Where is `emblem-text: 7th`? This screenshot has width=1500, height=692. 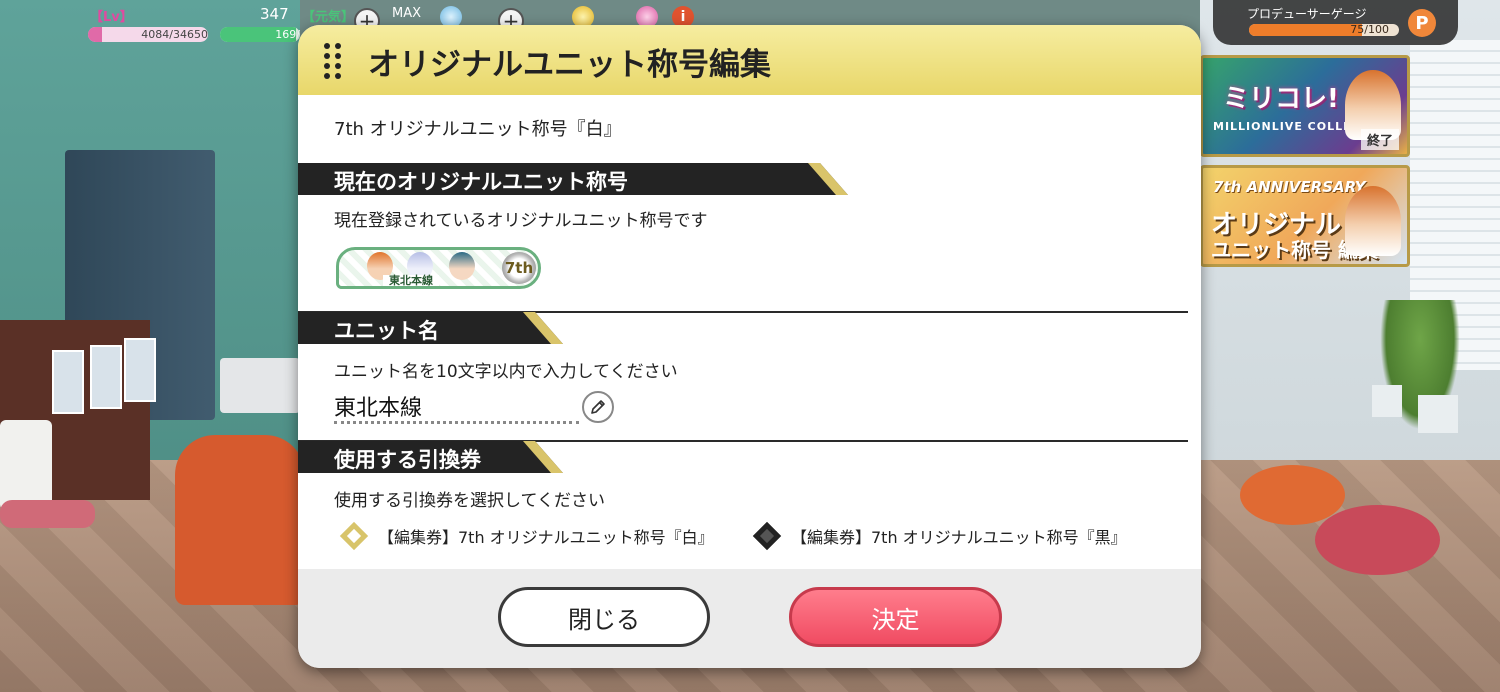
emblem-text: 7th is located at coordinates (519, 268).